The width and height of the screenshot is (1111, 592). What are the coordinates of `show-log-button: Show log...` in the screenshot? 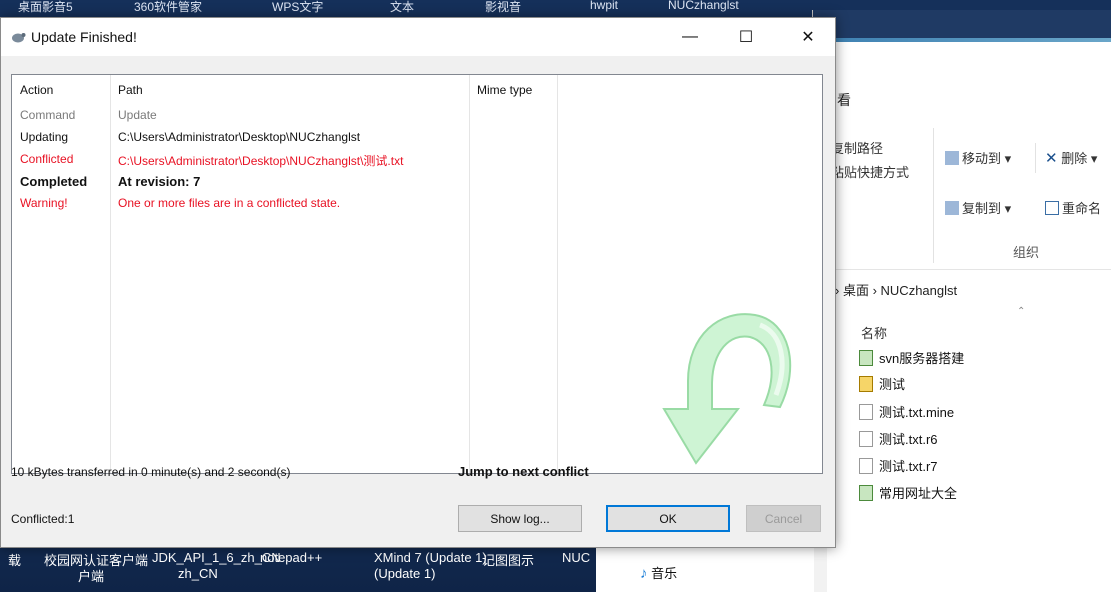 It's located at (520, 518).